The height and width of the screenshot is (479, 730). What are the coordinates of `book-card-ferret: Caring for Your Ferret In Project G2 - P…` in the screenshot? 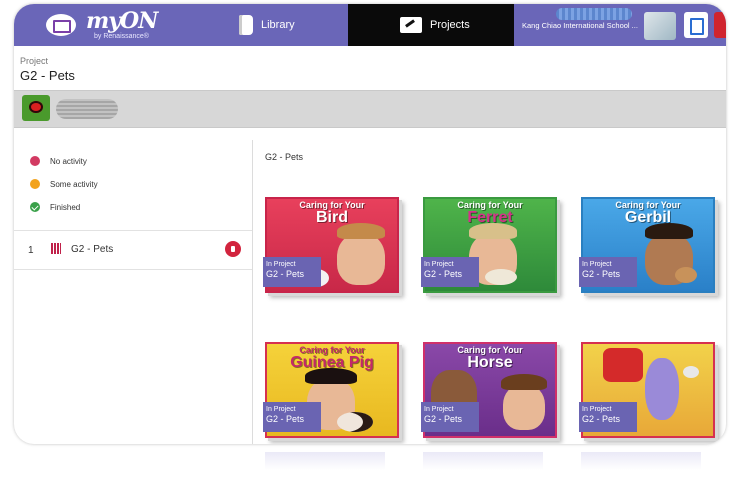 It's located at (489, 245).